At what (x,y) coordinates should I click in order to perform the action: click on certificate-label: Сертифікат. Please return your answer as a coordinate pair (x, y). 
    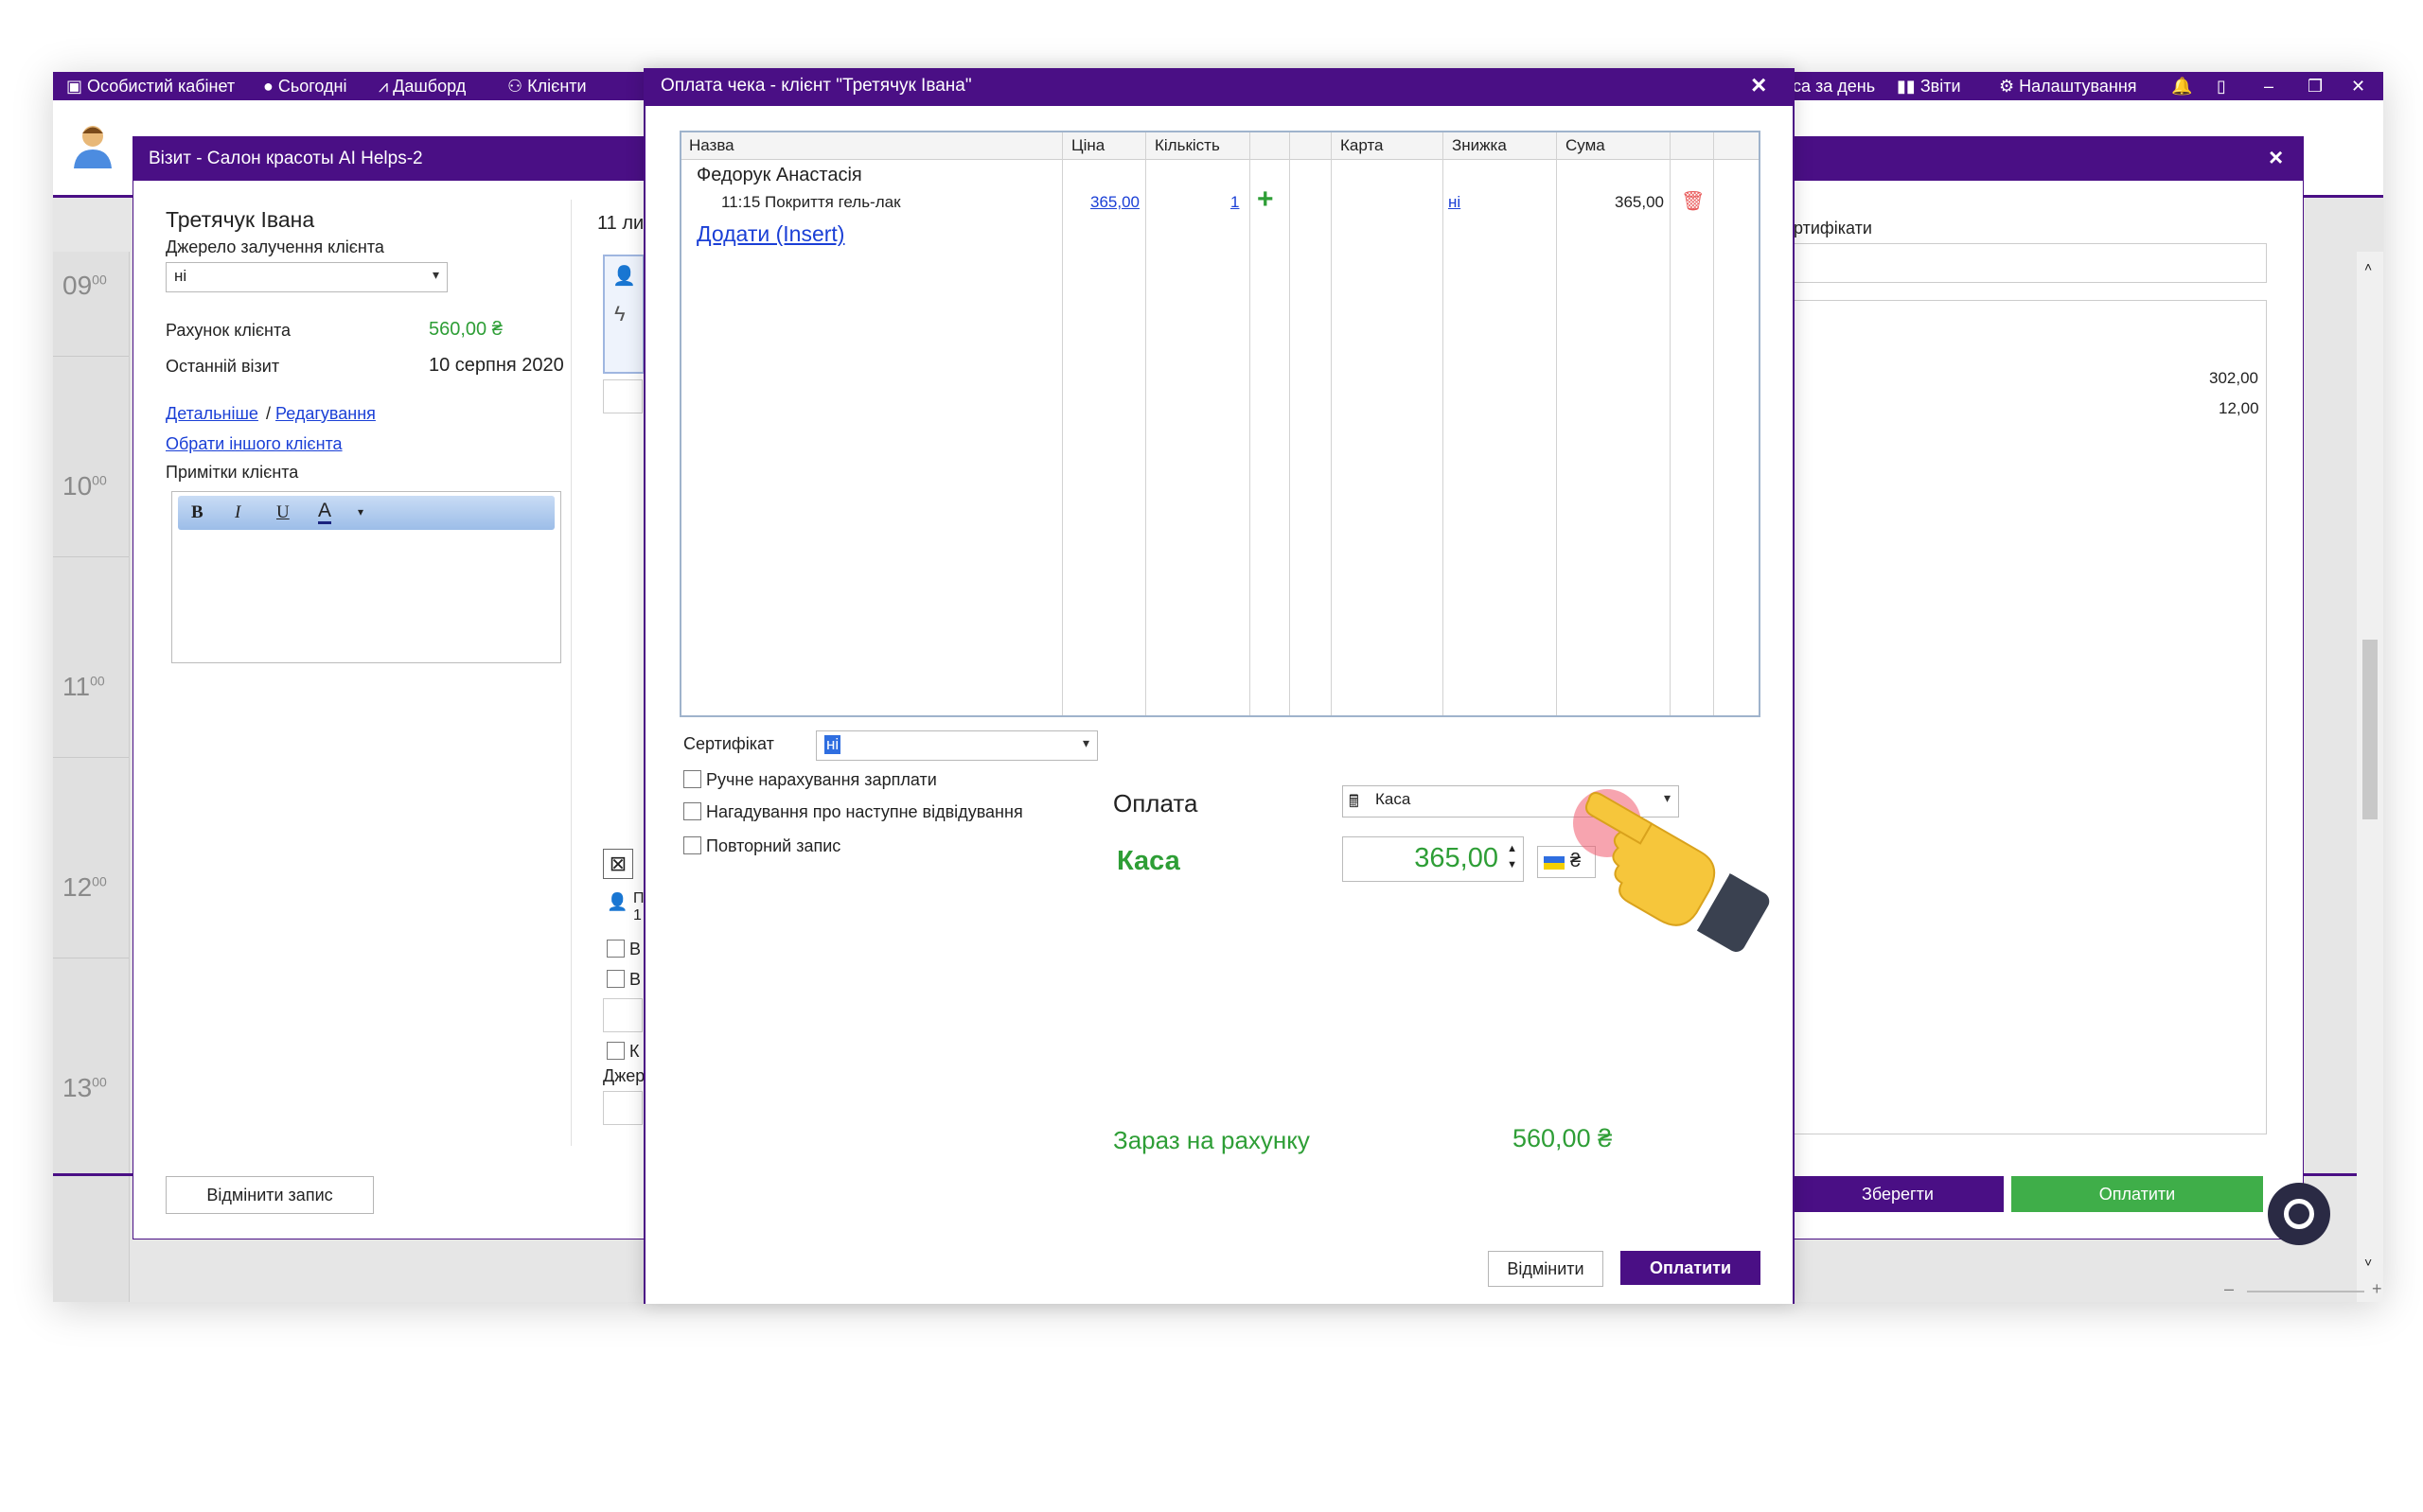
    Looking at the image, I should click on (728, 744).